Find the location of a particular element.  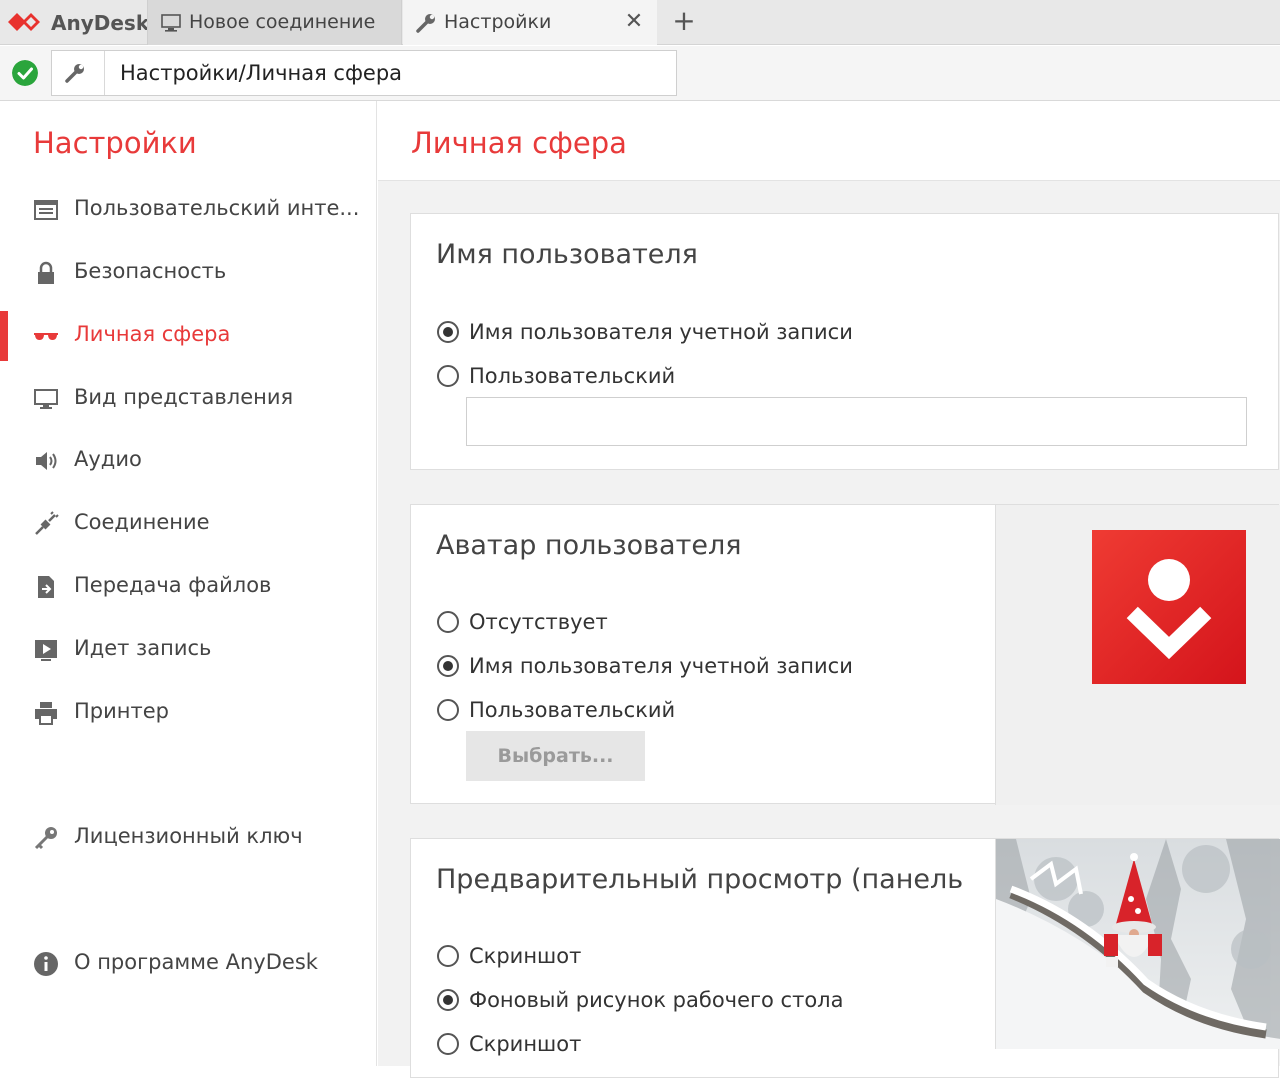

preview-screenshot-radio-2: Скриншот is located at coordinates (509, 1044).